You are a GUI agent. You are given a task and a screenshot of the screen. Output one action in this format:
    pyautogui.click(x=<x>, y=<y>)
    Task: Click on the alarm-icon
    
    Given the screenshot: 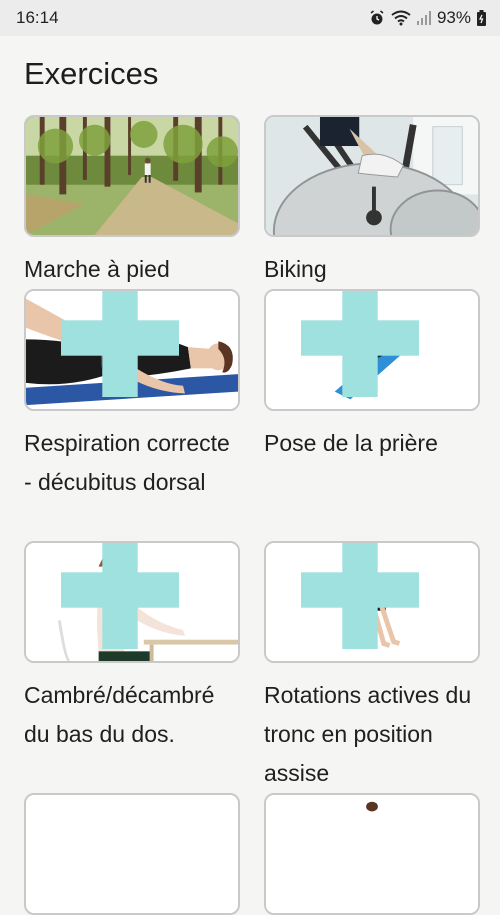 What is the action you would take?
    pyautogui.click(x=377, y=17)
    